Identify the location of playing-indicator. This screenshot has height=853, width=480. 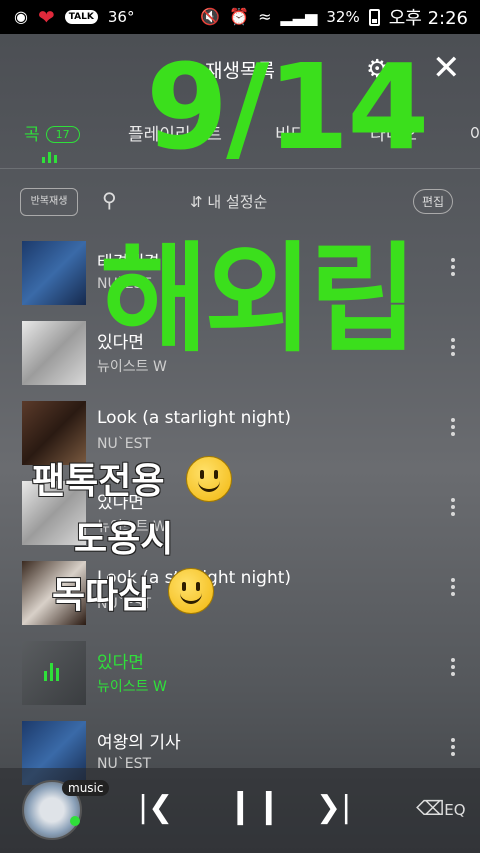
(75, 821).